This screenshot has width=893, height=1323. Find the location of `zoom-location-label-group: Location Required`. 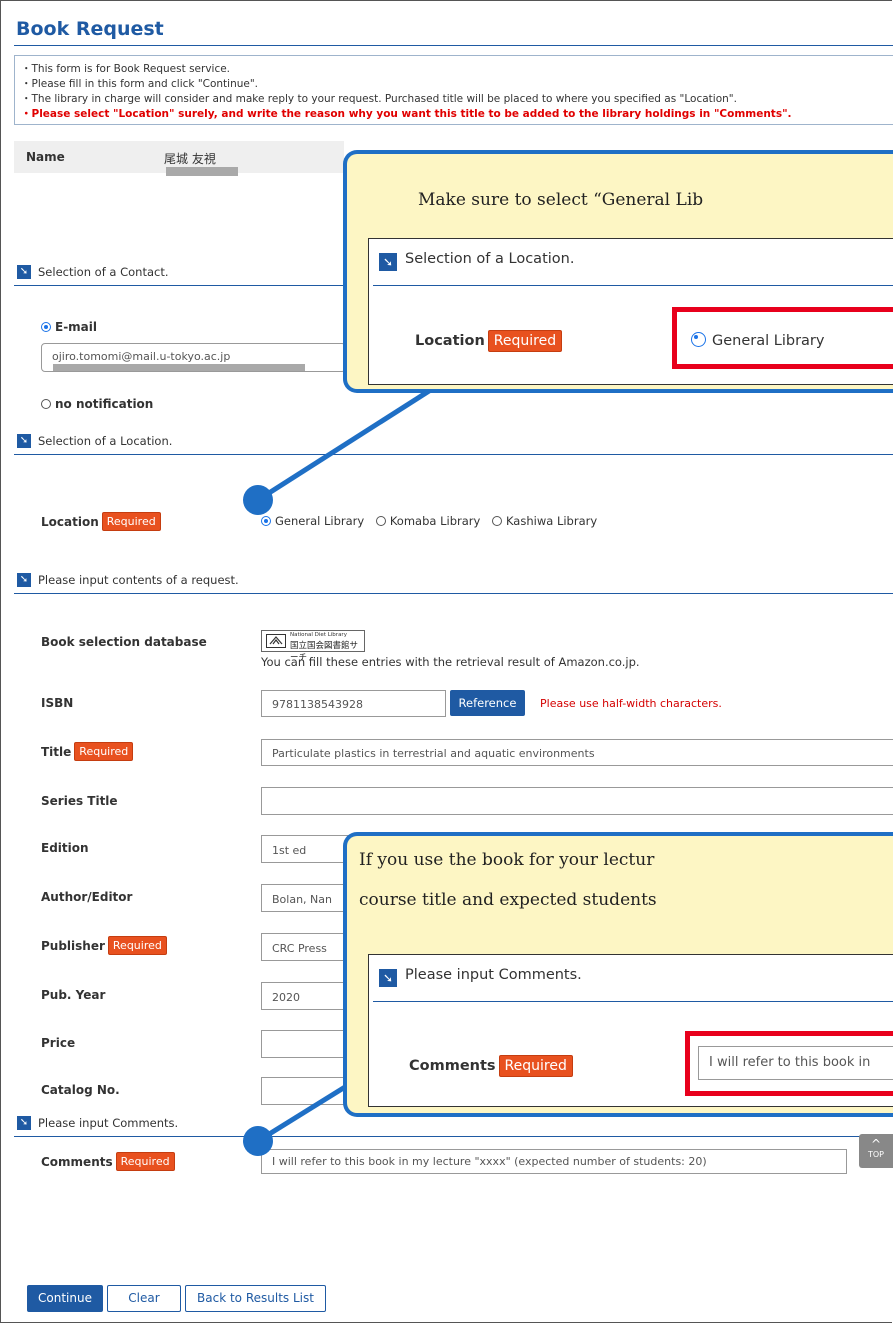

zoom-location-label-group: Location Required is located at coordinates (489, 341).